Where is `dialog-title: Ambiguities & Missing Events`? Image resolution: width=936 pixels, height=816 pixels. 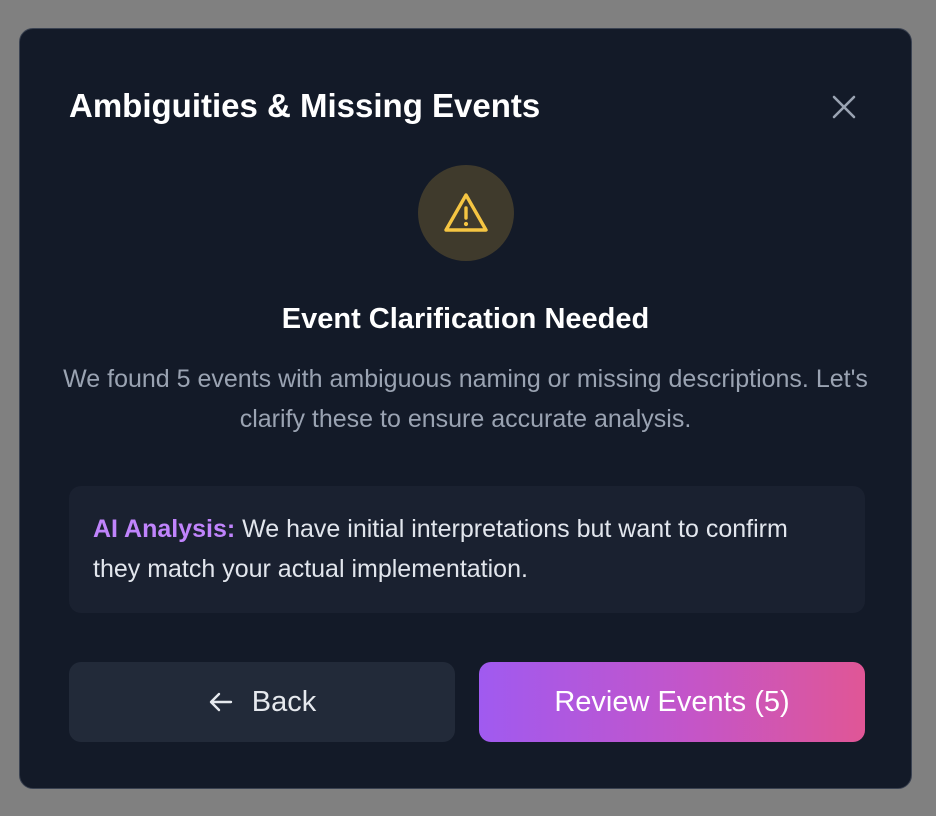 dialog-title: Ambiguities & Missing Events is located at coordinates (305, 105).